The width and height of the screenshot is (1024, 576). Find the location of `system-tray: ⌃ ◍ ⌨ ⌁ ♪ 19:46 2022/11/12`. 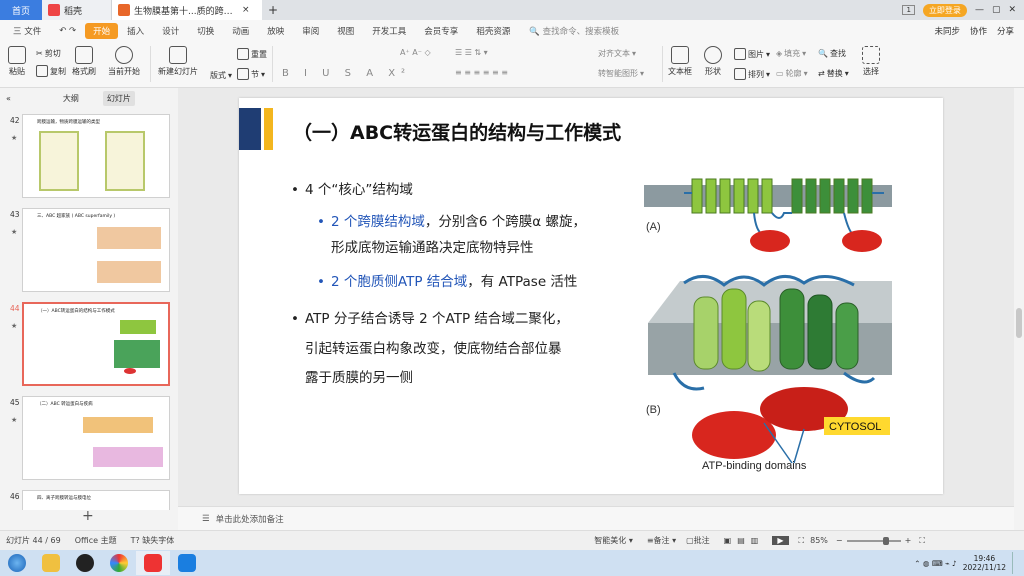

system-tray: ⌃ ◍ ⌨ ⌁ ♪ 19:46 2022/11/12 is located at coordinates (969, 563).